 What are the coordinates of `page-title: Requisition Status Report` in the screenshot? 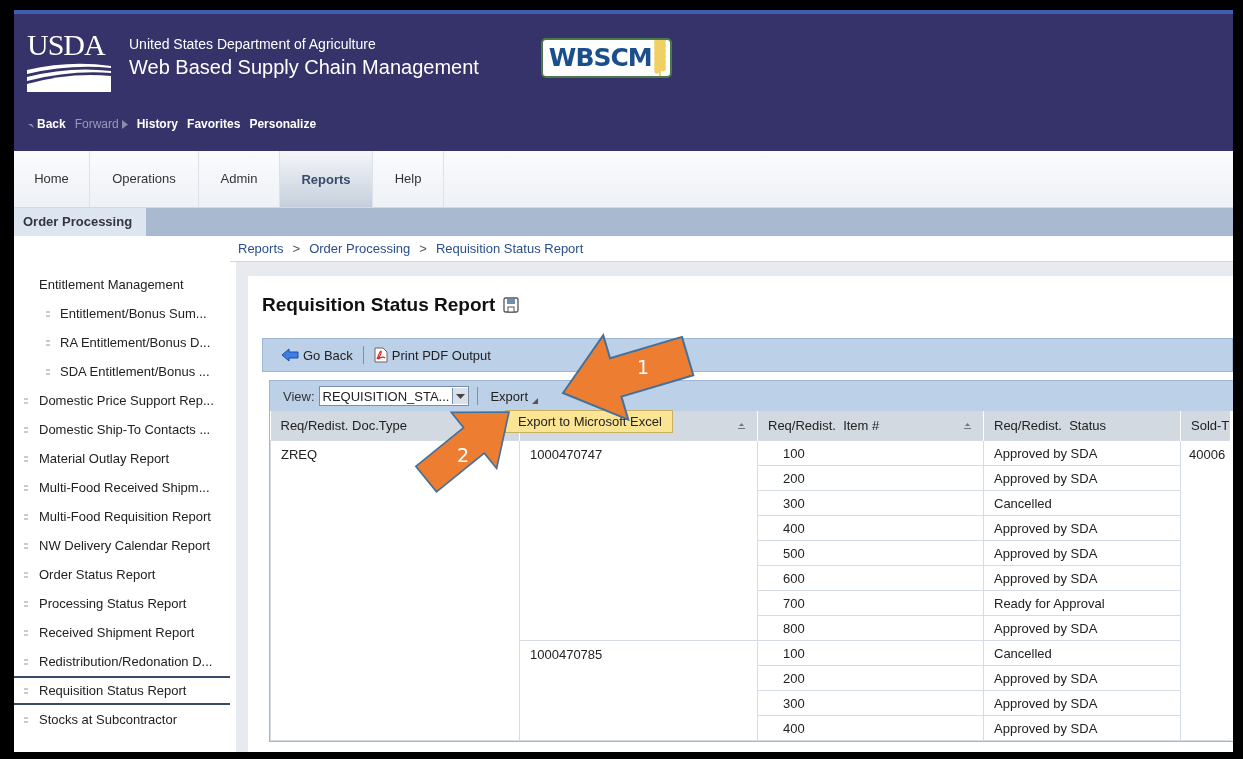 It's located at (379, 305).